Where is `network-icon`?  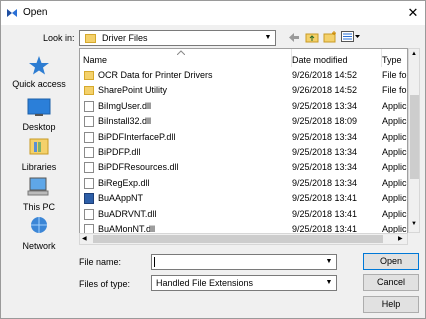 network-icon is located at coordinates (39, 225).